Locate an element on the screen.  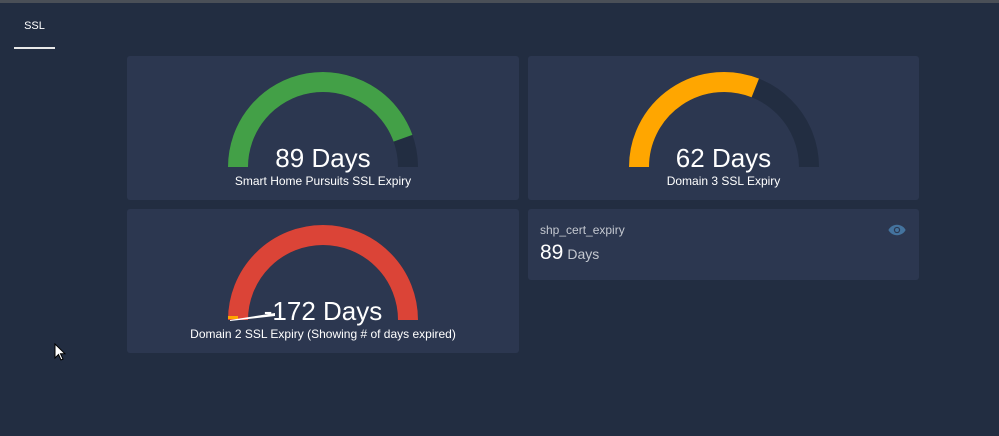
gauge-label: Smart Home Pursuits SSL Expiry is located at coordinates (323, 181).